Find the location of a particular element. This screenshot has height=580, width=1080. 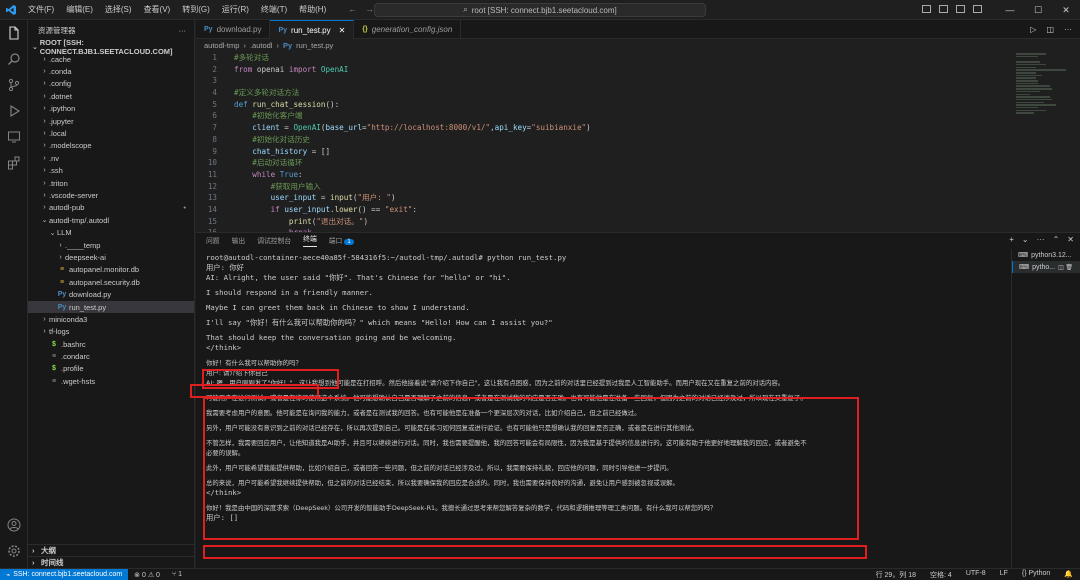

file-tree-item: $ .bashrc is located at coordinates (111, 344).